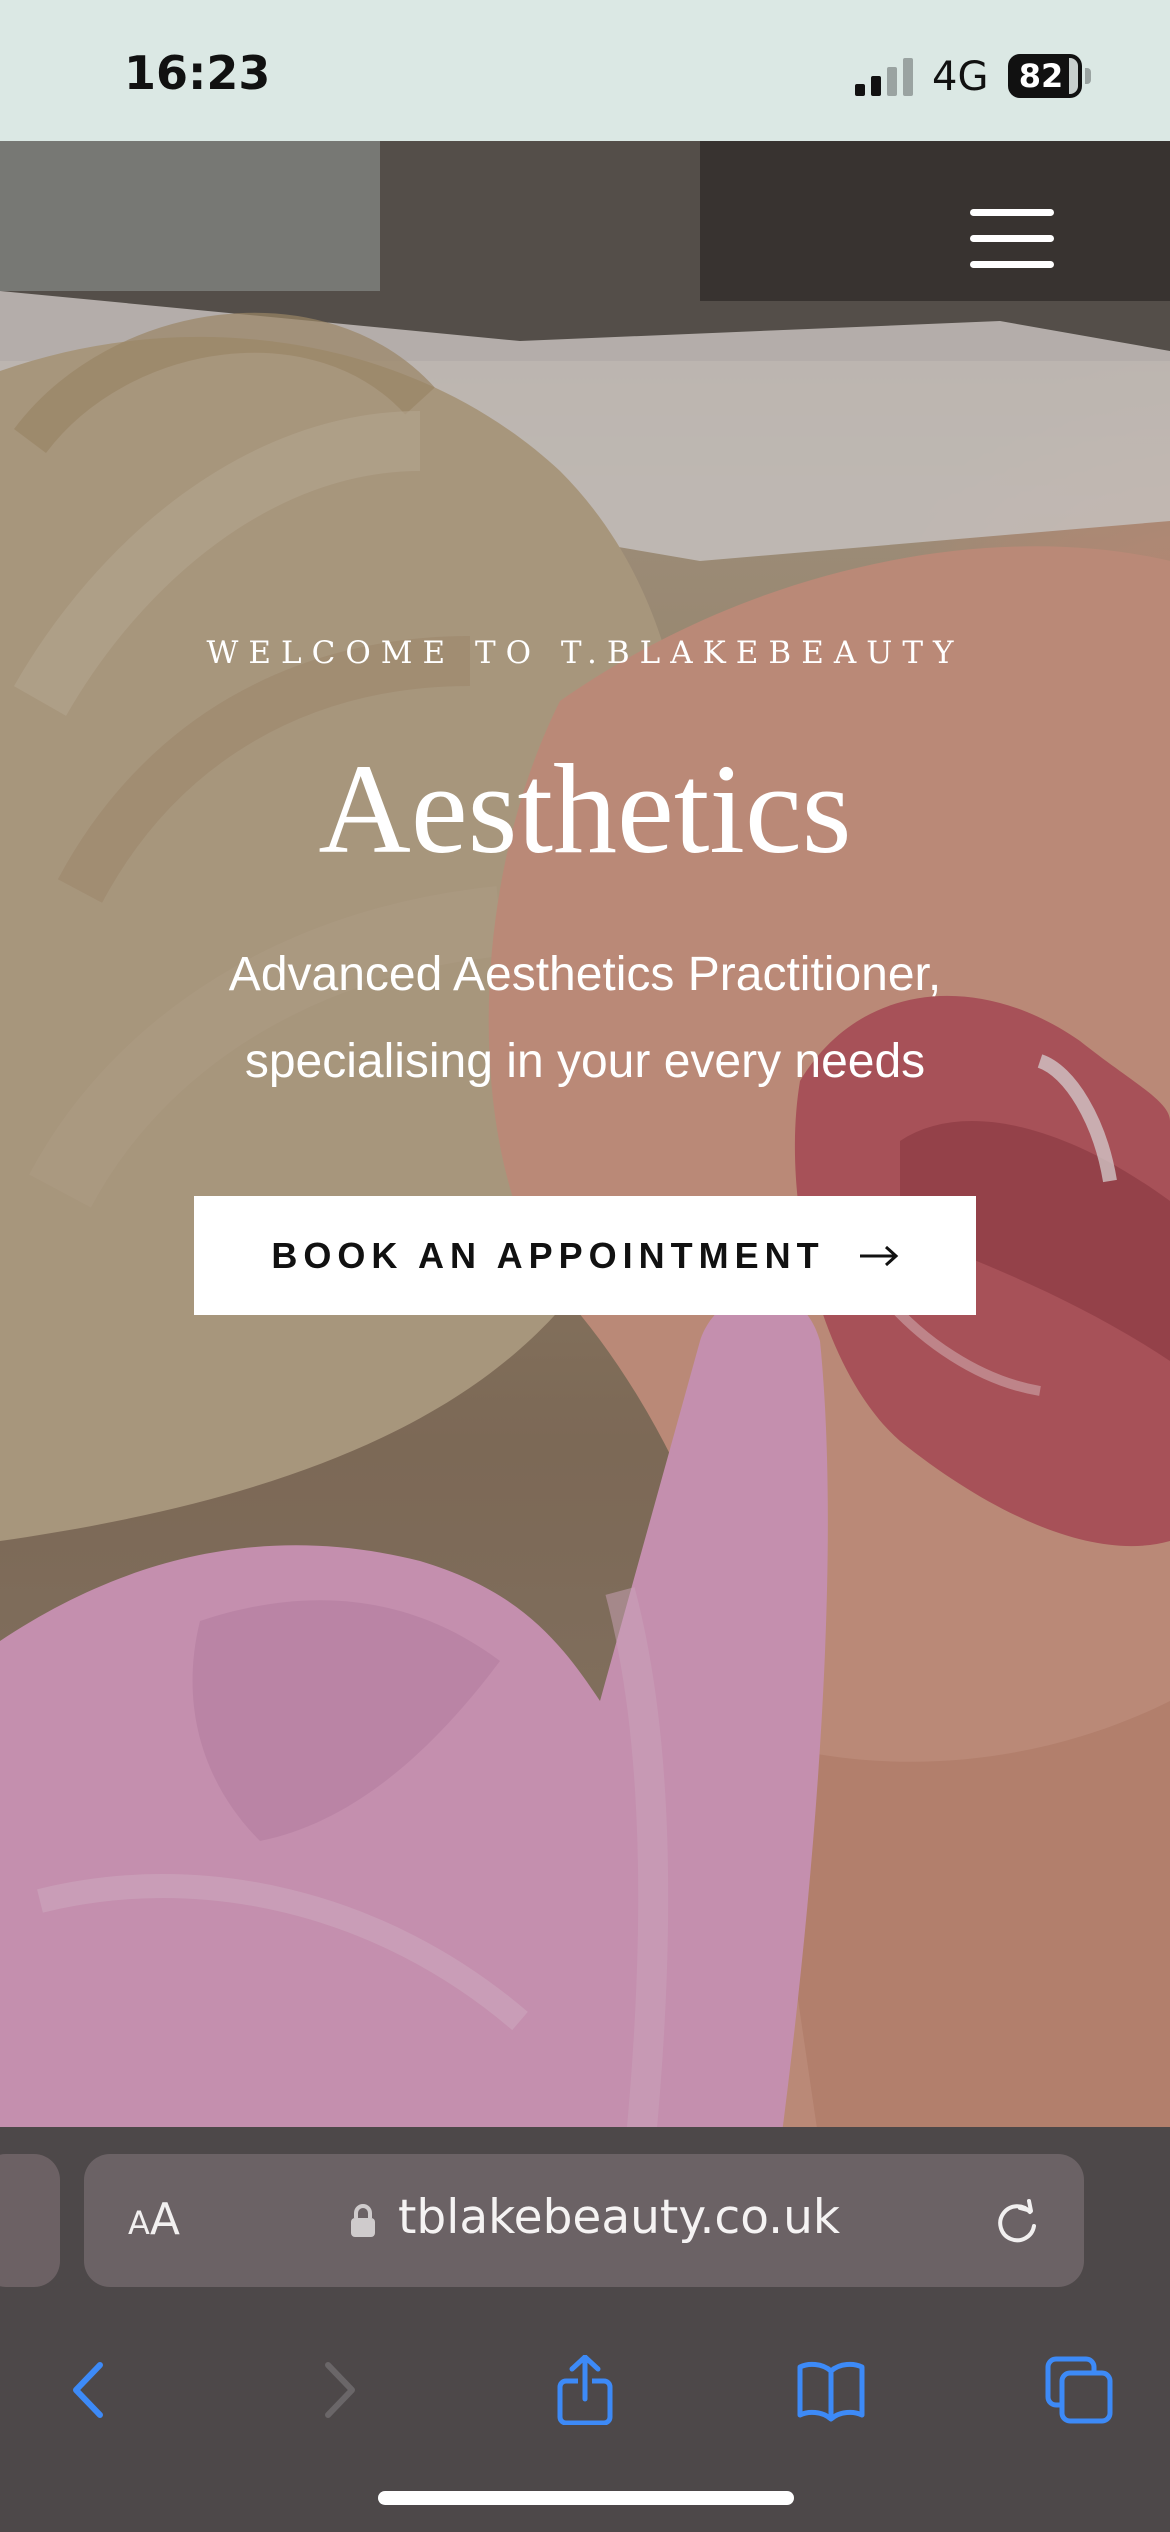  Describe the element at coordinates (1041, 76) in the screenshot. I see `battery-level: 82` at that location.